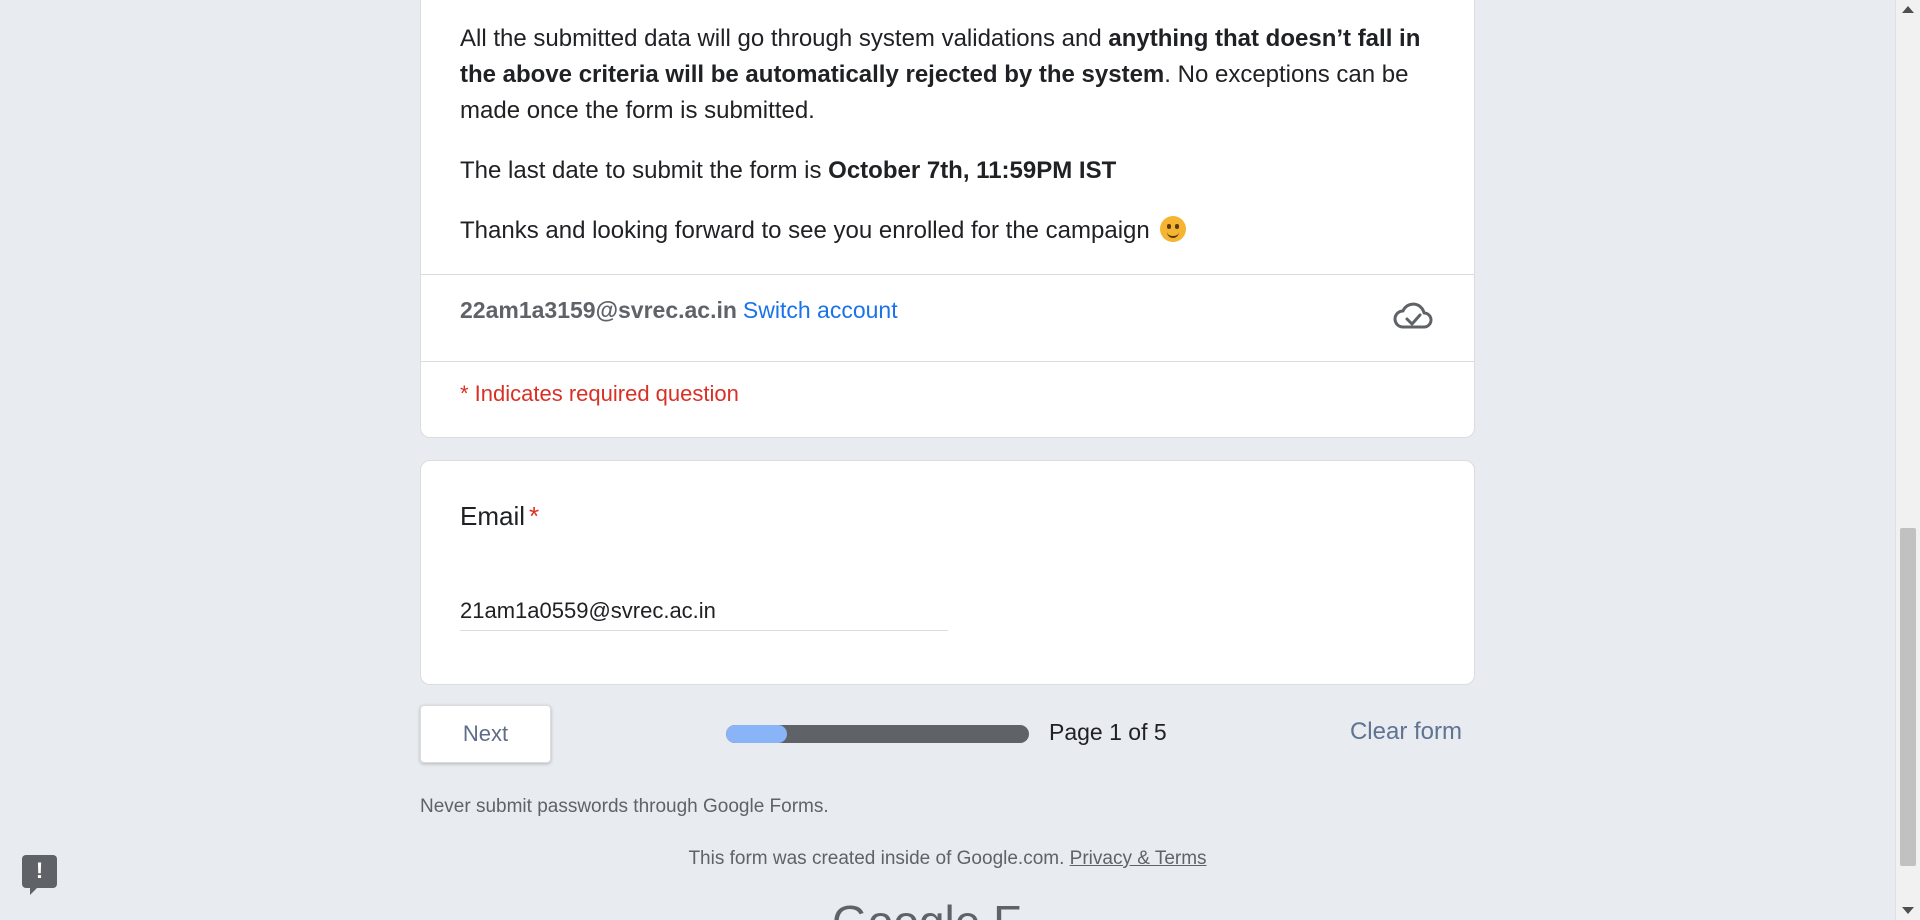  I want to click on cloud-check-icon, so click(1413, 315).